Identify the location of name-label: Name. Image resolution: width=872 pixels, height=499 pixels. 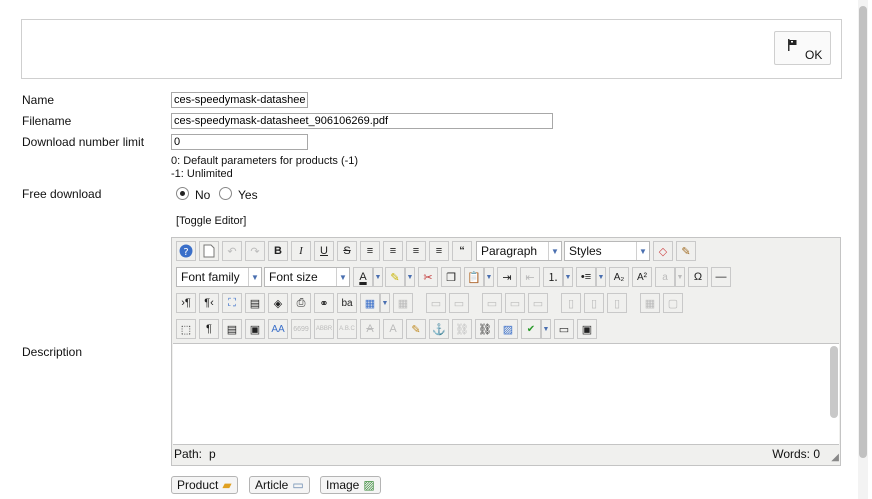
(38, 100).